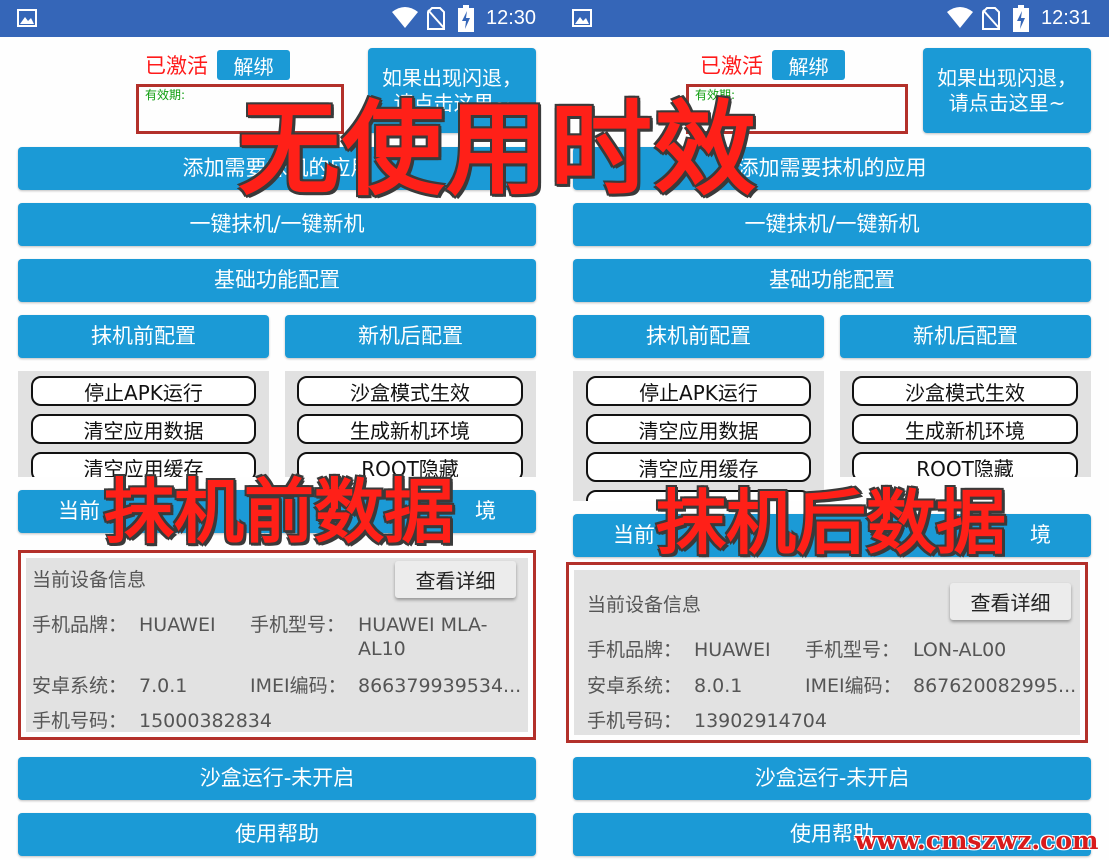 The image size is (1109, 860). I want to click on model-value-line2: AL10, so click(382, 649).